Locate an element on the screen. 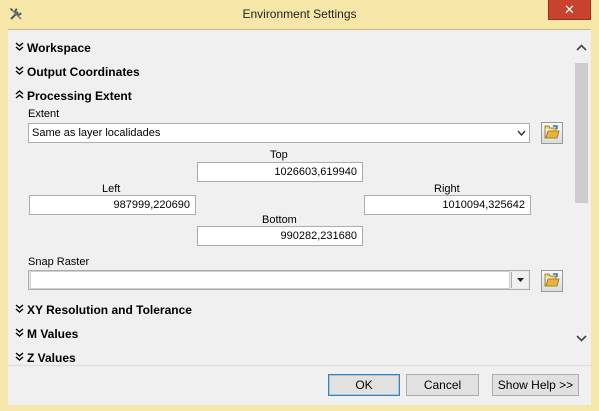  close-button: ✕ is located at coordinates (569, 10).